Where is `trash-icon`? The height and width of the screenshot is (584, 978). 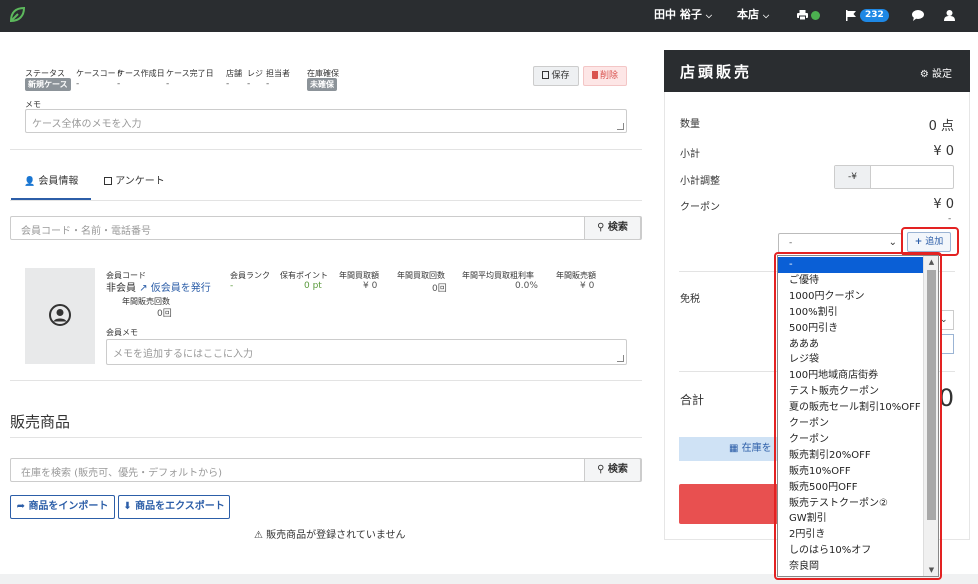
trash-icon is located at coordinates (594, 75).